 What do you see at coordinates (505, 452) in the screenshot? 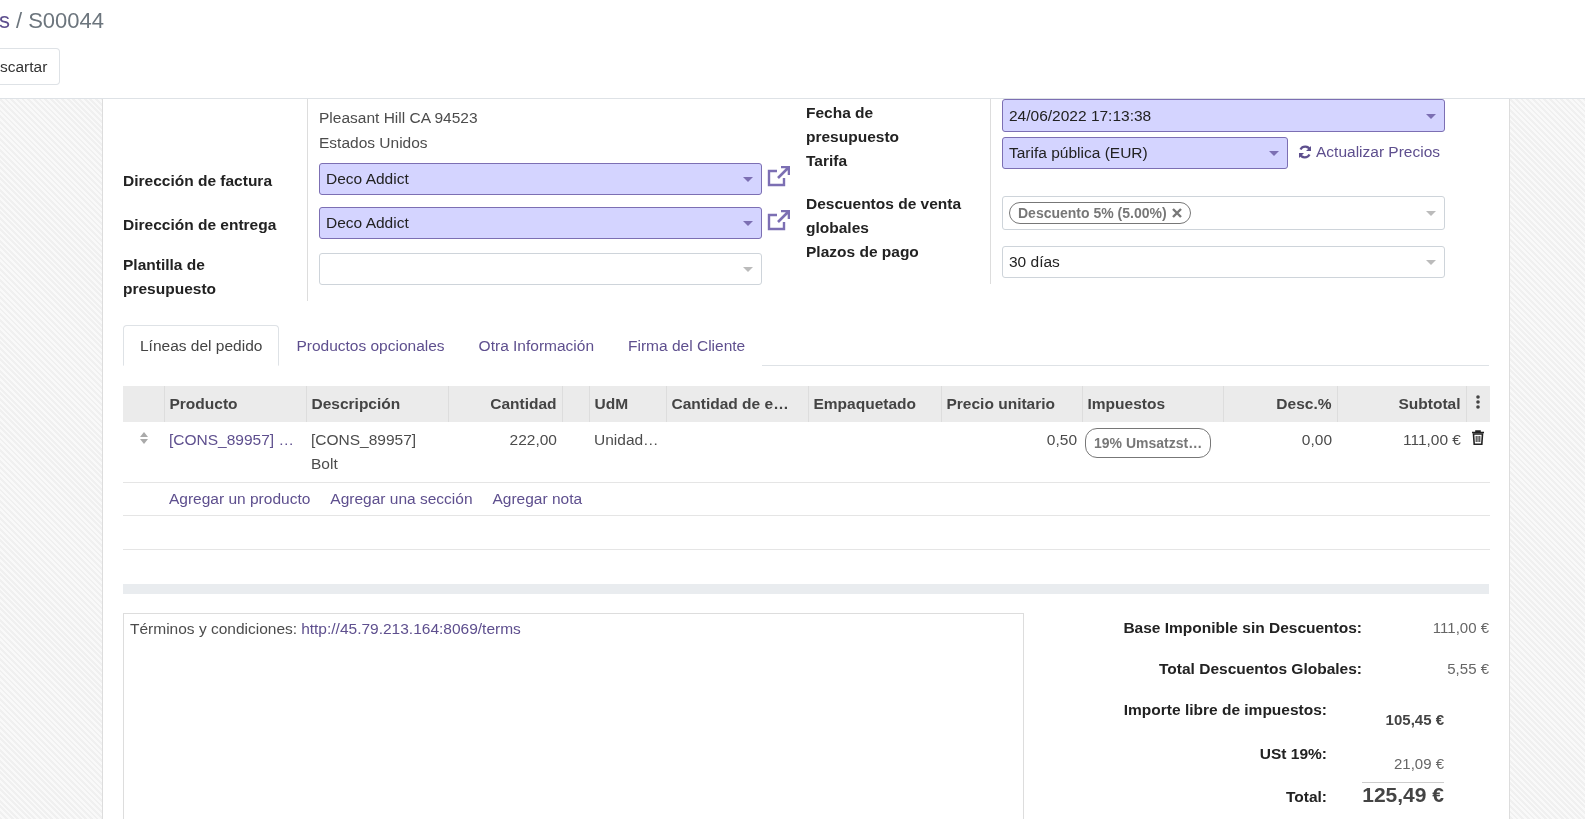
I see `table-cell: 222,00` at bounding box center [505, 452].